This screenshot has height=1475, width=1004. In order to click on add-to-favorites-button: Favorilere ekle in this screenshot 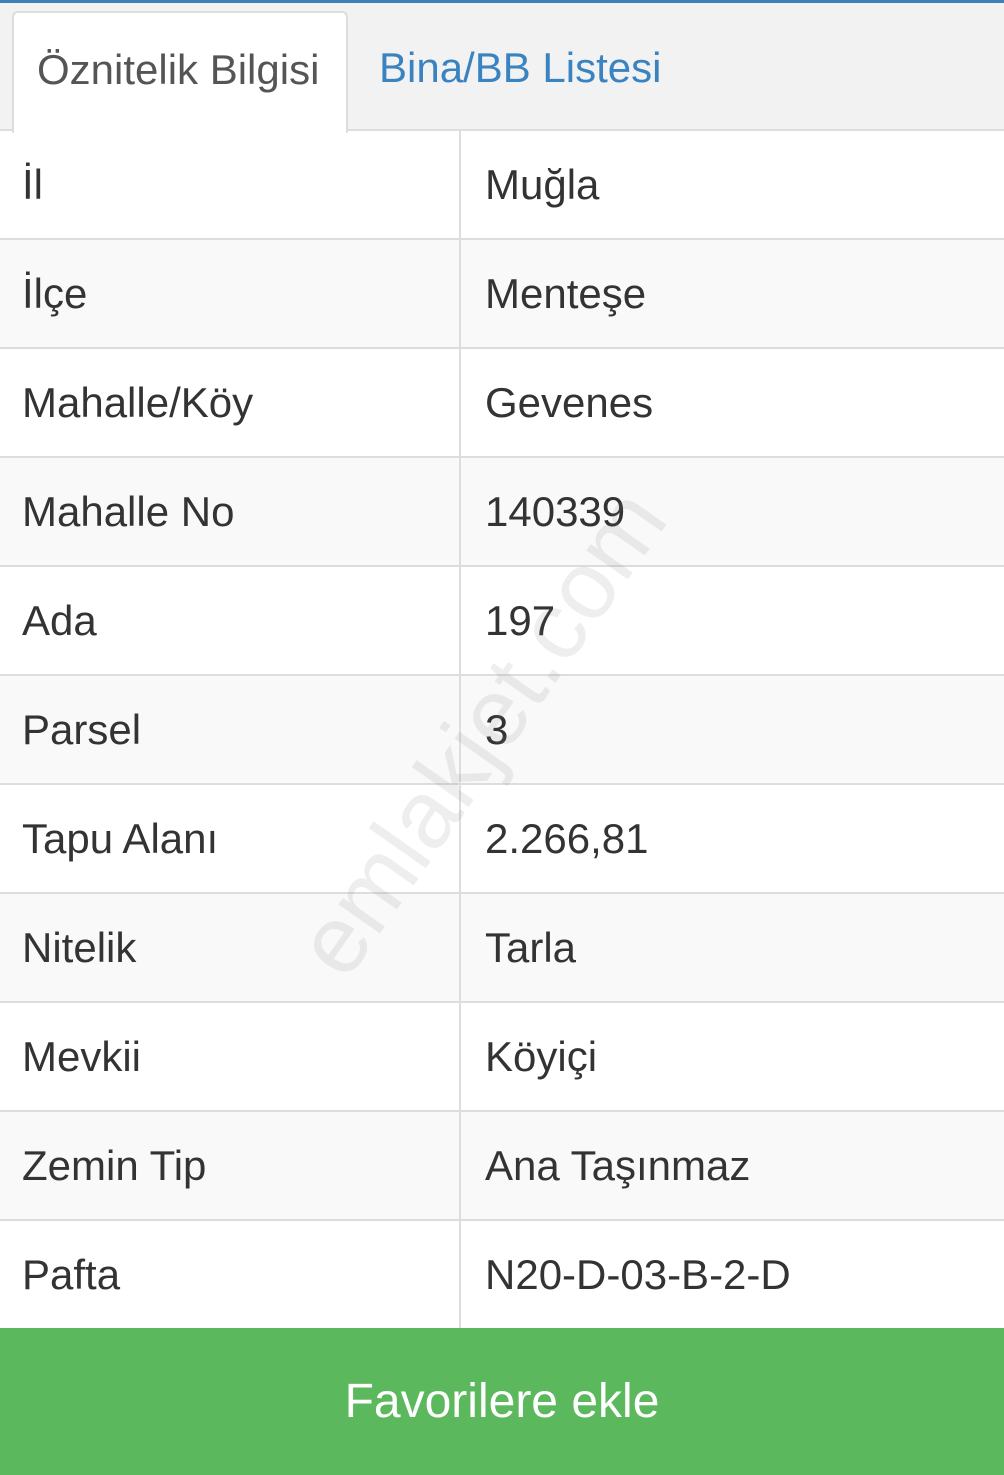, I will do `click(502, 1401)`.